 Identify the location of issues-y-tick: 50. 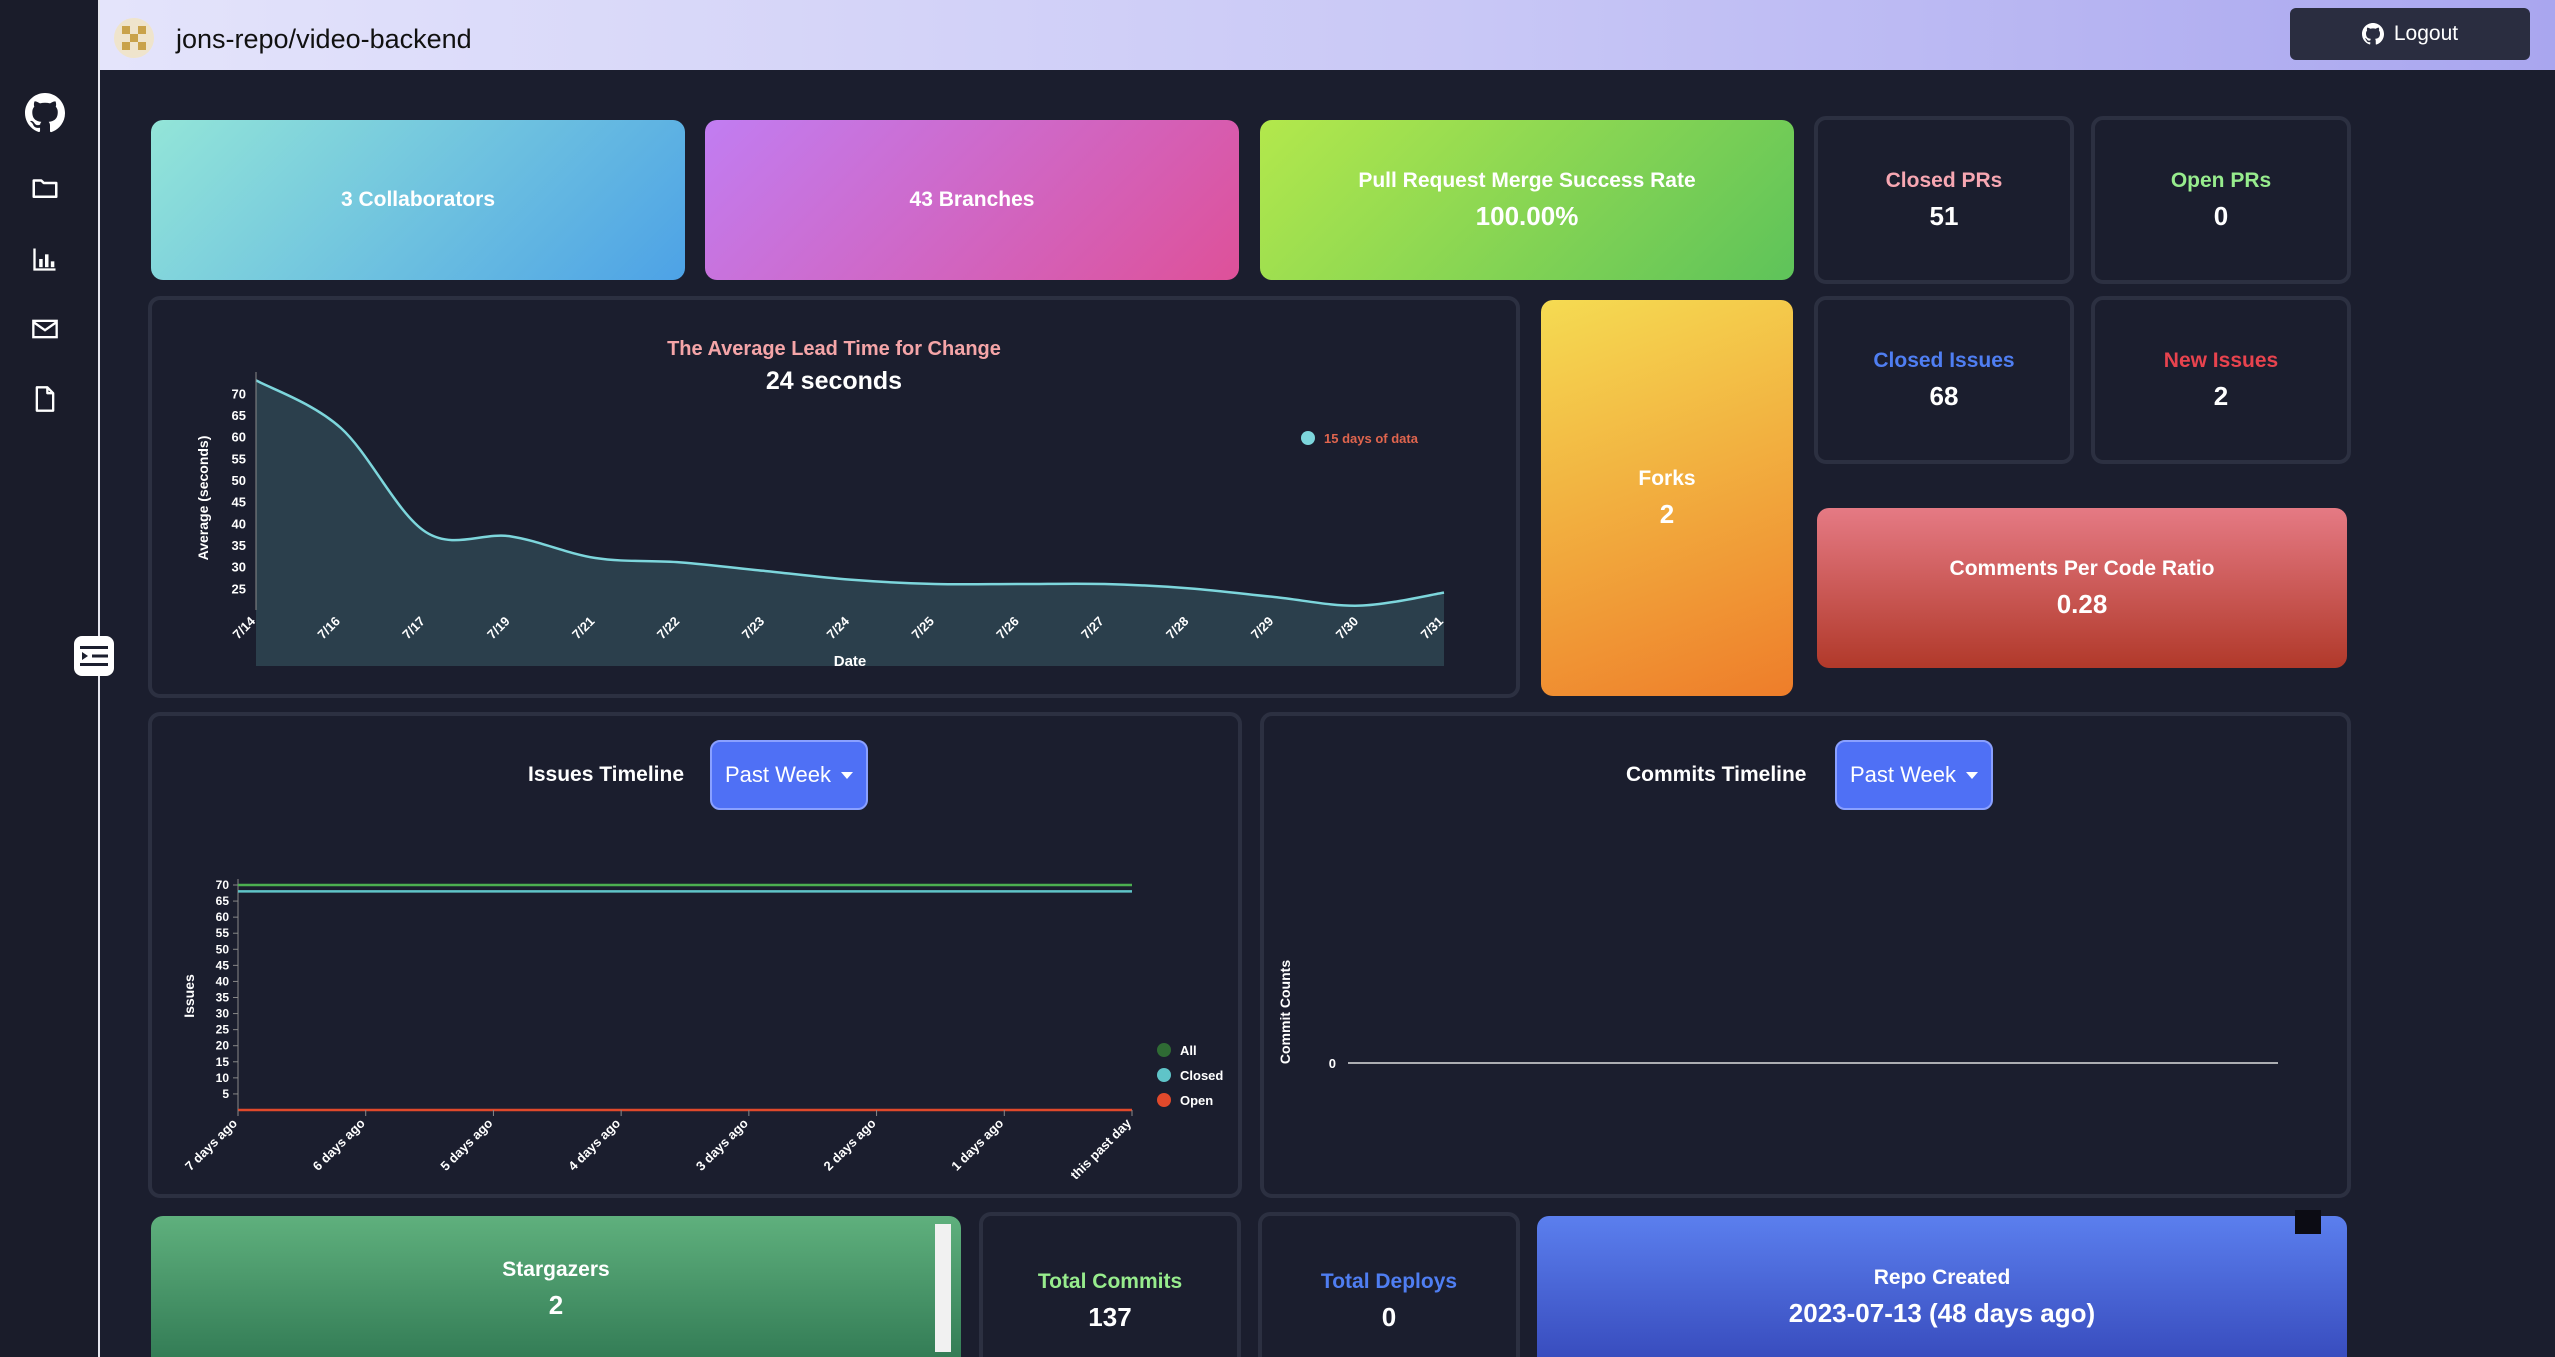
(223, 949).